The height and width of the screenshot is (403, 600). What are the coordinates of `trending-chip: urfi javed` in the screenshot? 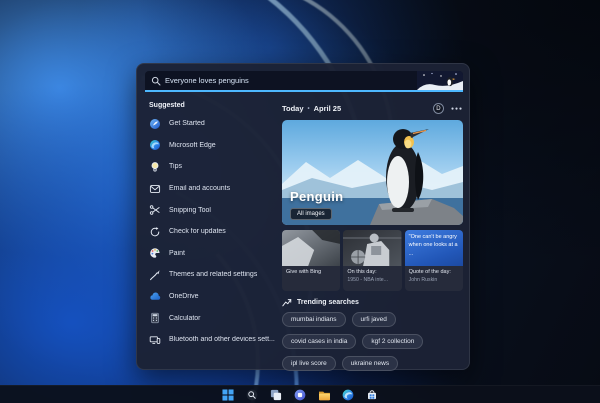 It's located at (373, 319).